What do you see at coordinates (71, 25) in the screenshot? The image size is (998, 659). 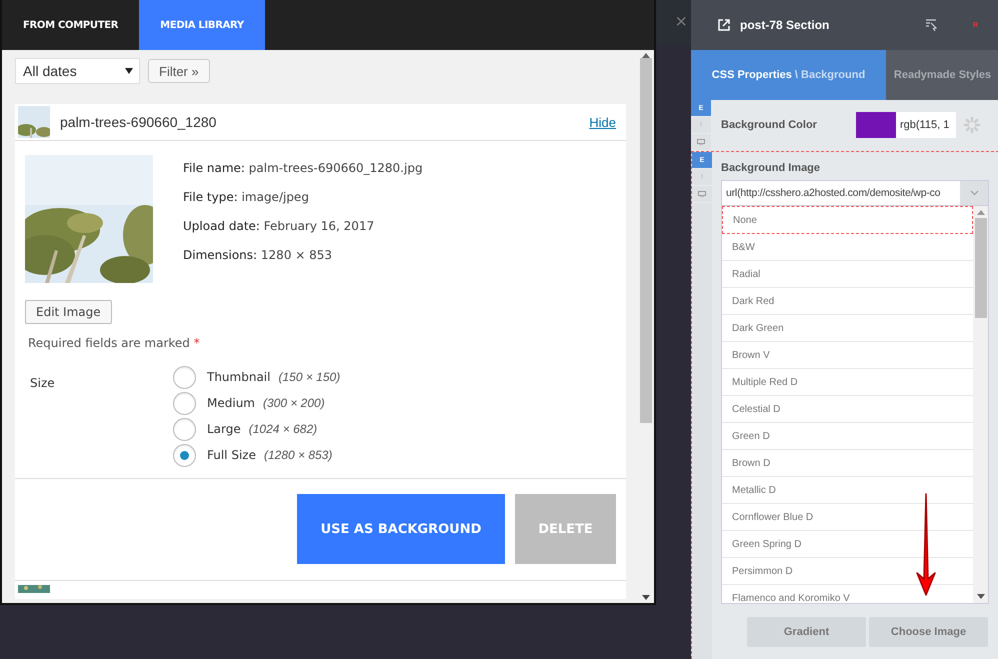 I see `tab: FROM COMPUTER` at bounding box center [71, 25].